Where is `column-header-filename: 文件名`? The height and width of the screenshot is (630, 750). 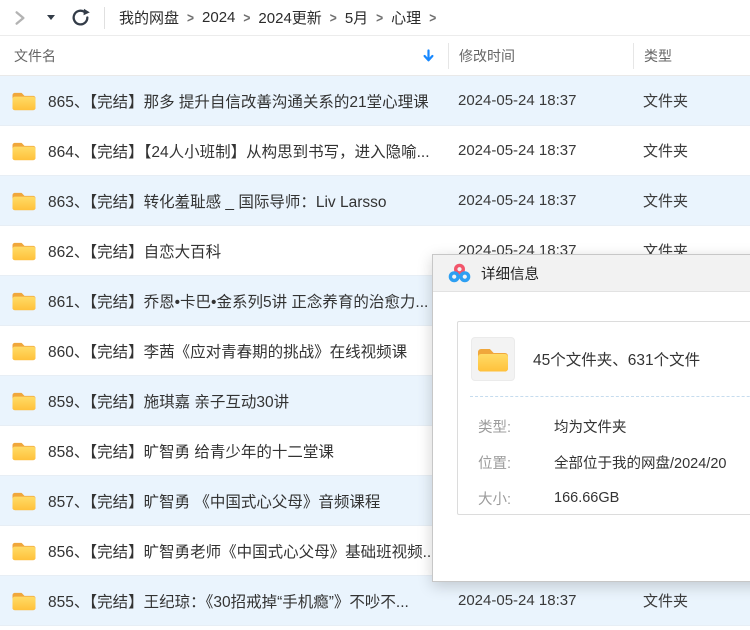 column-header-filename: 文件名 is located at coordinates (224, 55).